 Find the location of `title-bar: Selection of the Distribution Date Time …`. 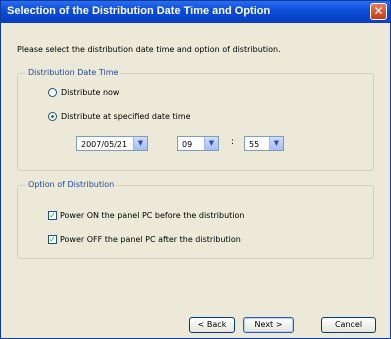

title-bar: Selection of the Distribution Date Time … is located at coordinates (195, 12).